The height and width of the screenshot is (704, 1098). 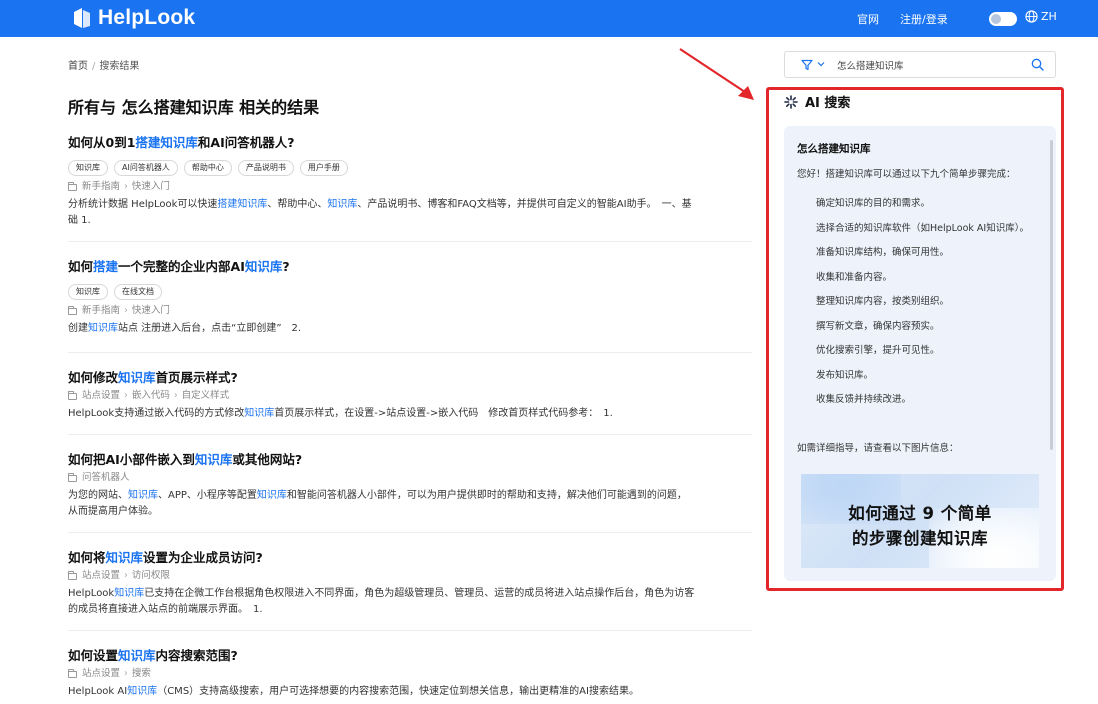 What do you see at coordinates (920, 538) in the screenshot?
I see `image-text-line-2: 的步骤创建知识库` at bounding box center [920, 538].